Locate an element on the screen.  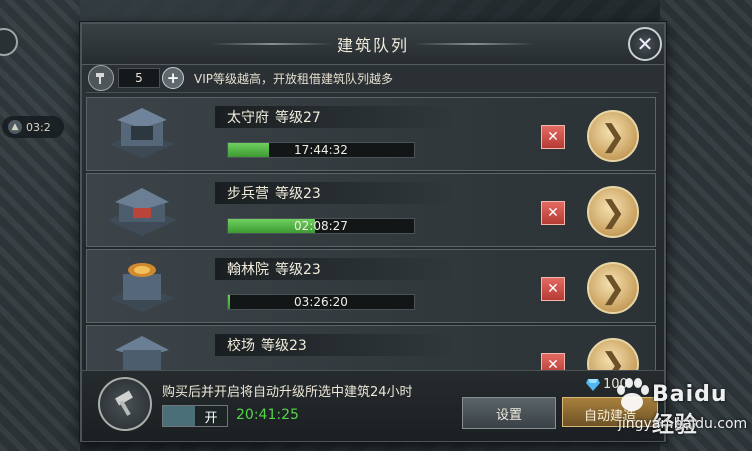
plus-icon: + is located at coordinates (173, 78).